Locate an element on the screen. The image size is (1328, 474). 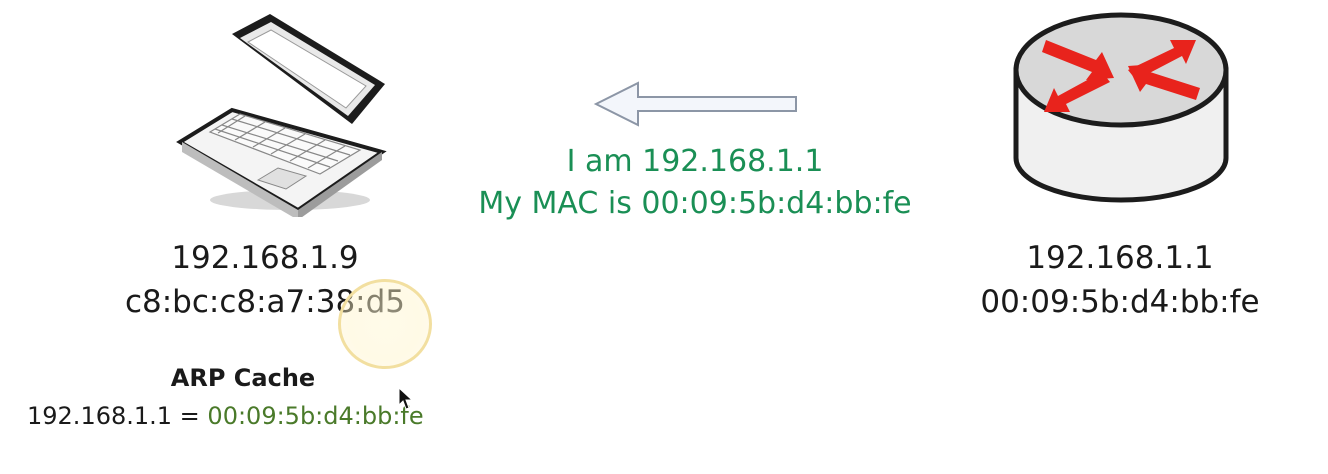
message-line-1: I am 192.168.1.1 is located at coordinates (695, 161).